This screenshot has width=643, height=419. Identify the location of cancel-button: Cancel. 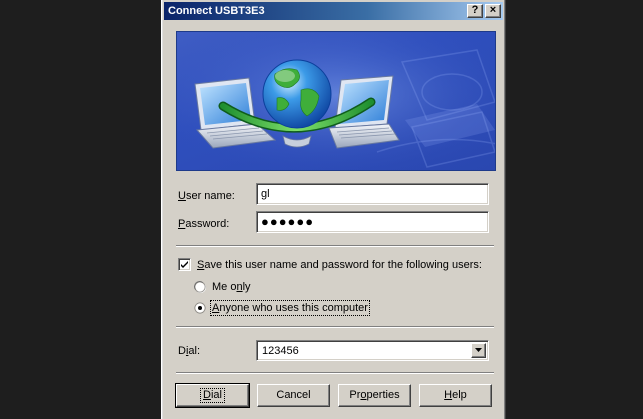
(293, 395).